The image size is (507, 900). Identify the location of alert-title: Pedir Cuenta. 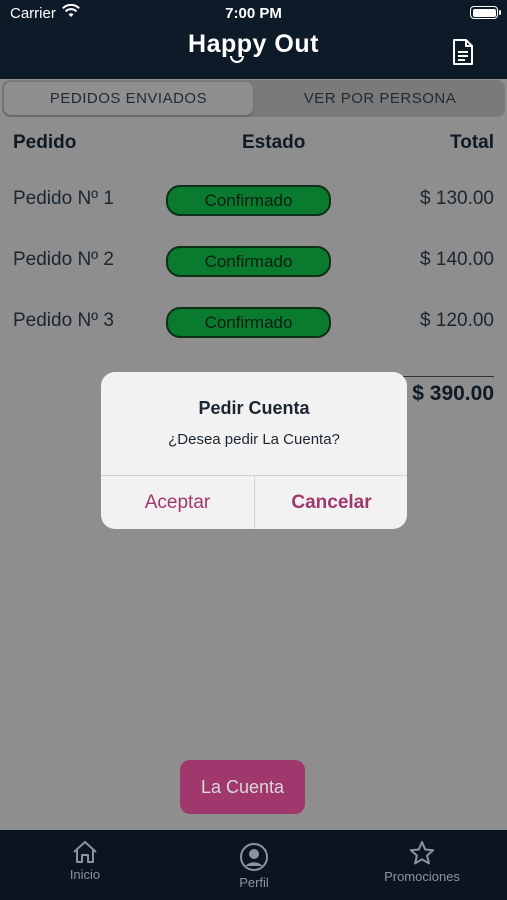
(254, 408).